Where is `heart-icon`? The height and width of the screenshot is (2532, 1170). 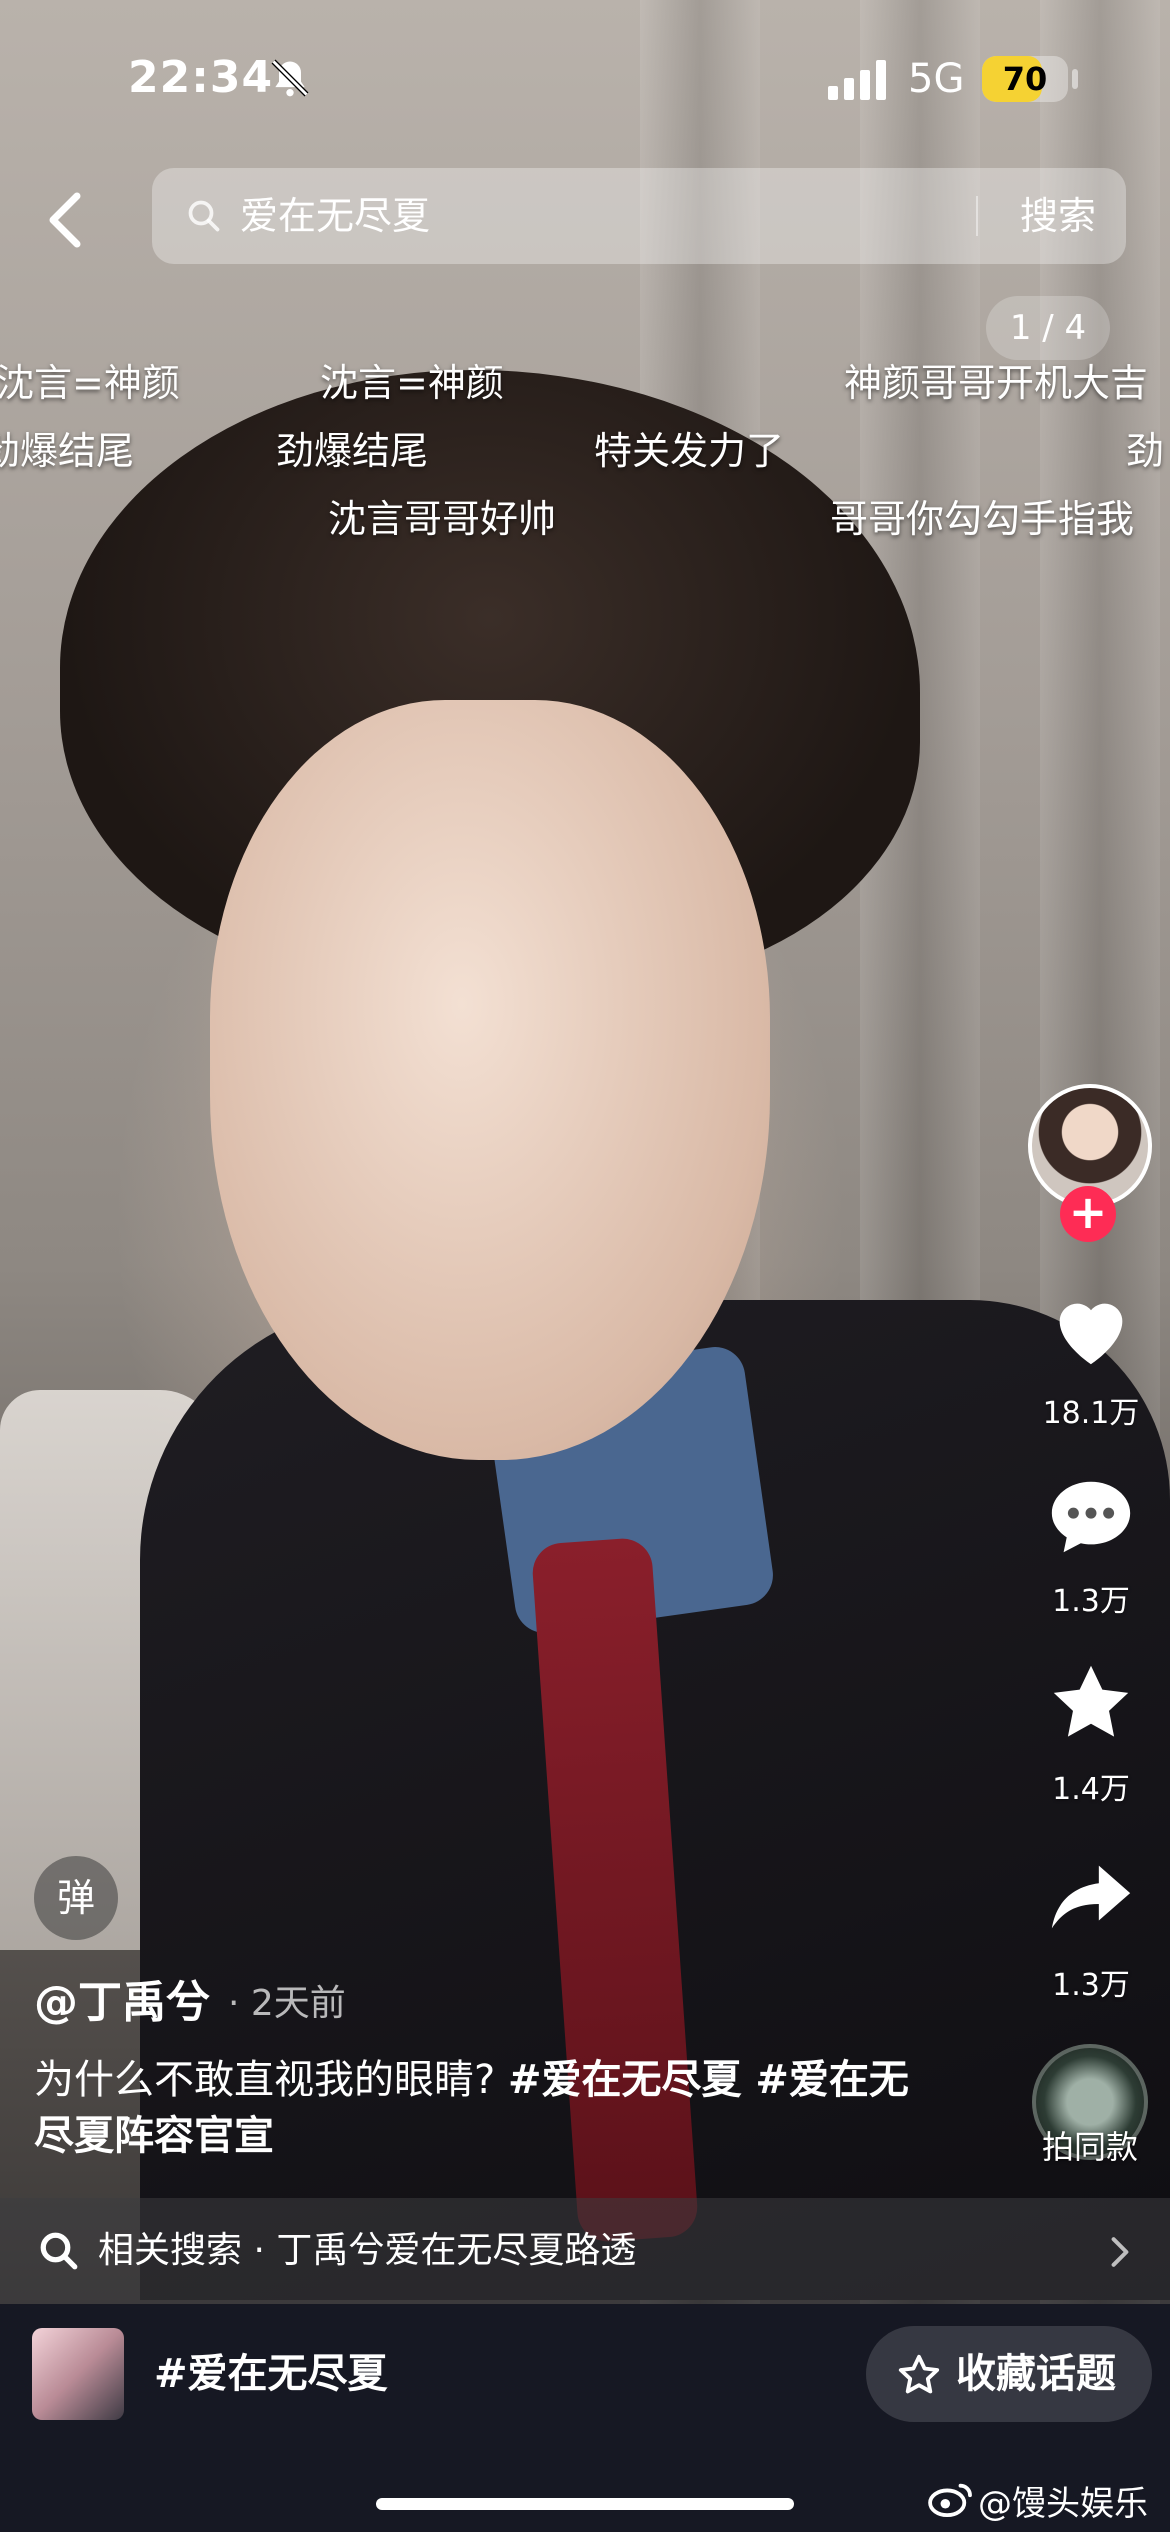 heart-icon is located at coordinates (1091, 1329).